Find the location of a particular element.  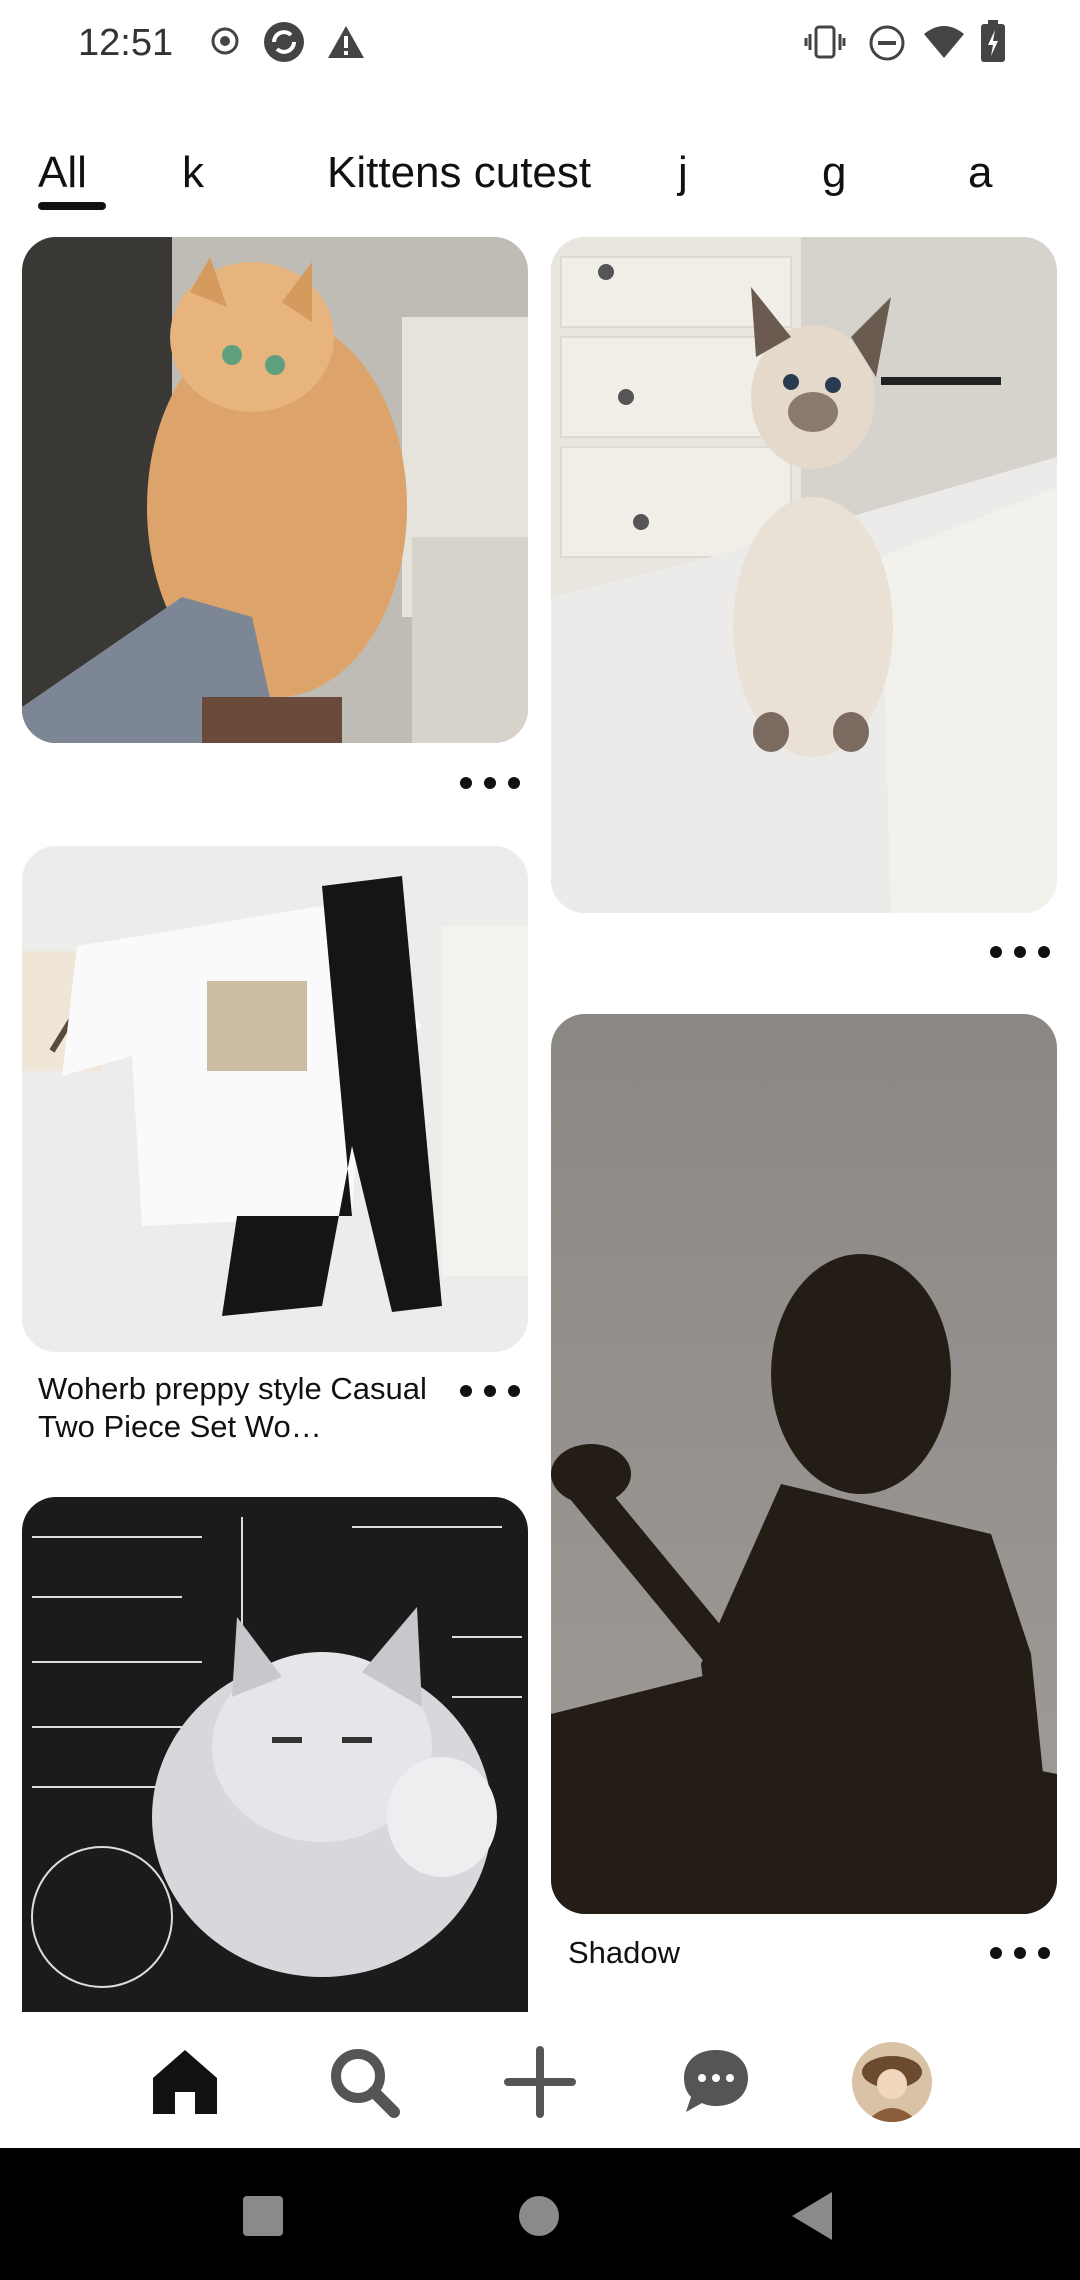

pin-image-fluffy-cat is located at coordinates (275, 490).